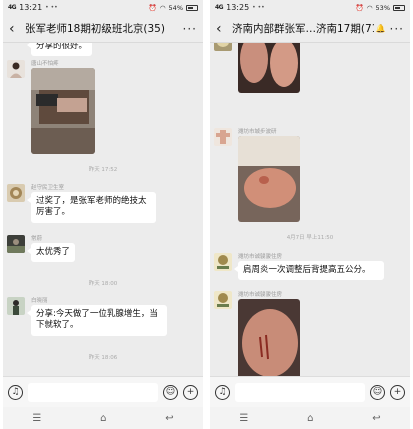 This screenshot has height=429, width=413. Describe the element at coordinates (103, 358) in the screenshot. I see `timestamp: 昨天 18:06` at that location.